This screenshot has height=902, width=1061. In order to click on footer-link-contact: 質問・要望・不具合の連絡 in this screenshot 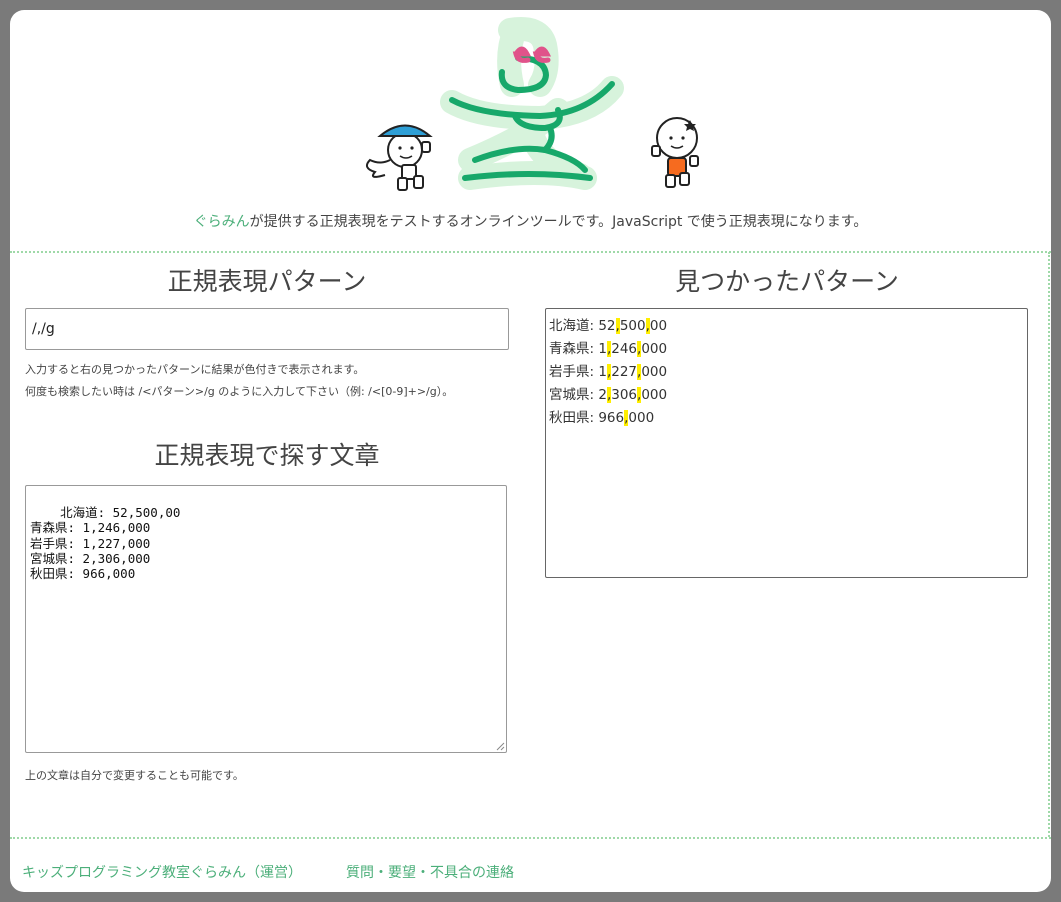, I will do `click(430, 872)`.